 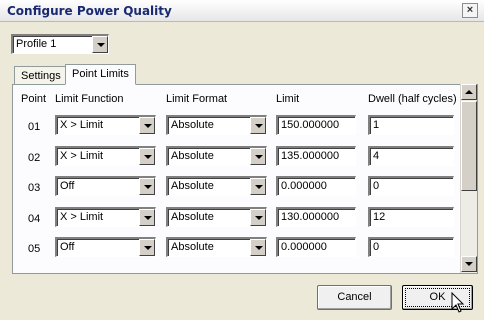 I want to click on scroll-up-button, so click(x=469, y=92).